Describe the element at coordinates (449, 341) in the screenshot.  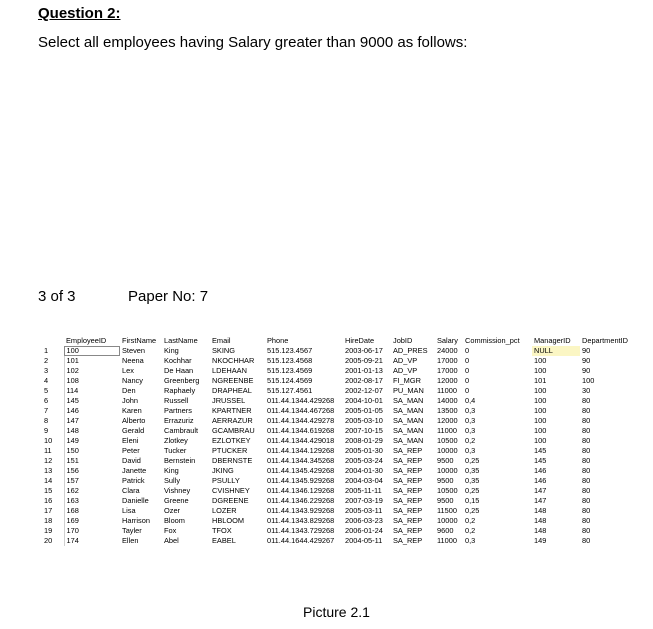
I see `column-header: Salary` at that location.